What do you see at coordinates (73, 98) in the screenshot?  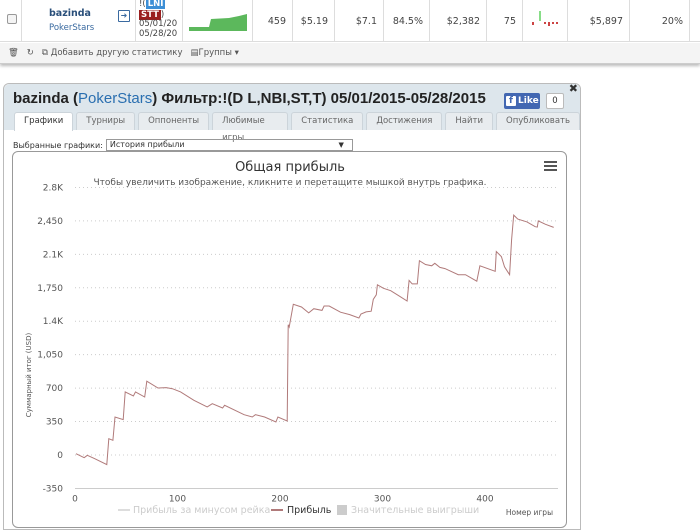 I see `title-paren: (` at bounding box center [73, 98].